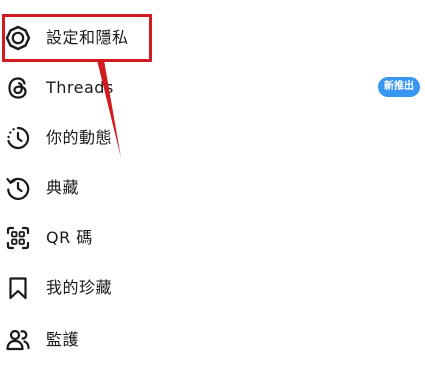  Describe the element at coordinates (212, 341) in the screenshot. I see `menu-item-supervision: 監護` at that location.